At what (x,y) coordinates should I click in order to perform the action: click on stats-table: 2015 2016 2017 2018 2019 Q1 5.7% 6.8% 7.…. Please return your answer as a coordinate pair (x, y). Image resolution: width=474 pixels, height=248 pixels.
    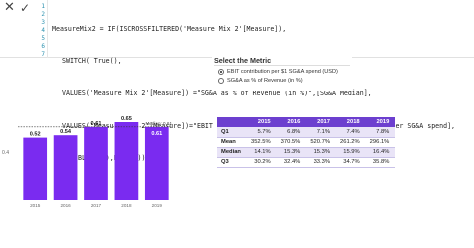
    Looking at the image, I should click on (306, 142).